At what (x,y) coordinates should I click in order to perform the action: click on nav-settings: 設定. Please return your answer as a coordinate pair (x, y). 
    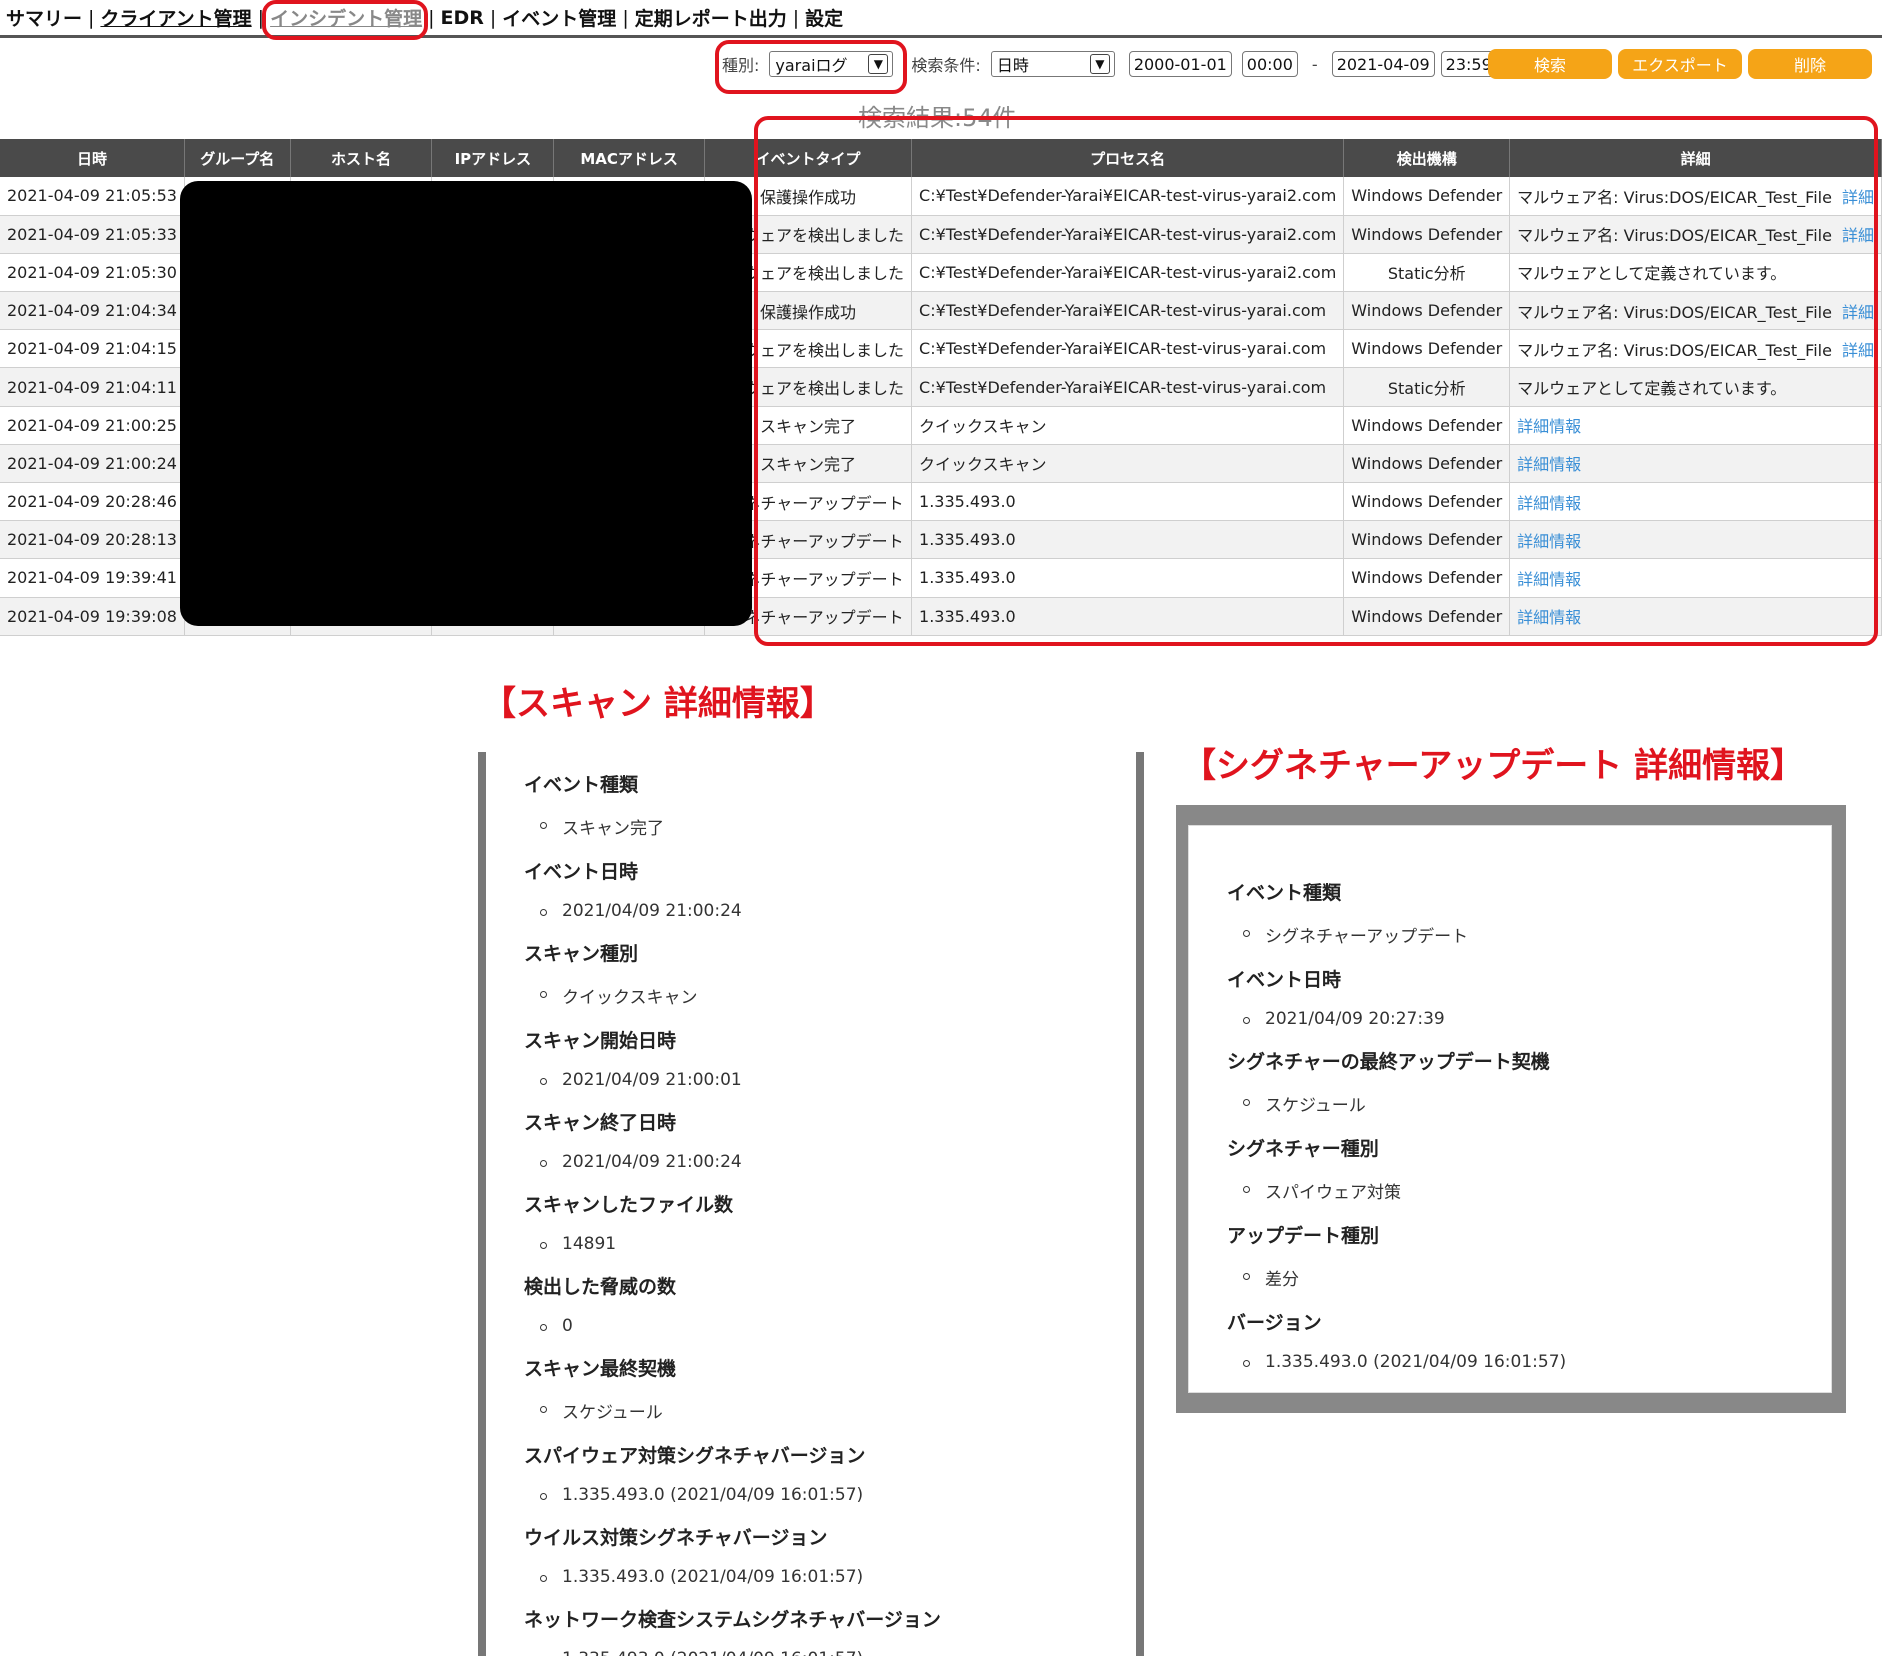
    Looking at the image, I should click on (824, 17).